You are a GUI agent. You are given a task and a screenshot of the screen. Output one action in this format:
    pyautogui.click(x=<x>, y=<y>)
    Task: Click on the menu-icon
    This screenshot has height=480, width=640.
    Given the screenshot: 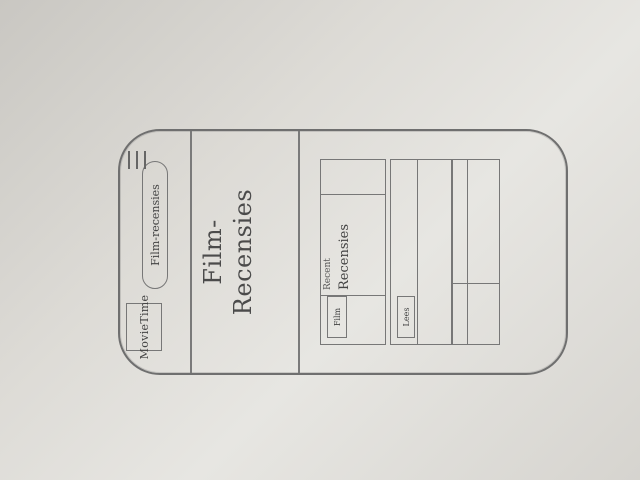 What is the action you would take?
    pyautogui.click(x=137, y=160)
    